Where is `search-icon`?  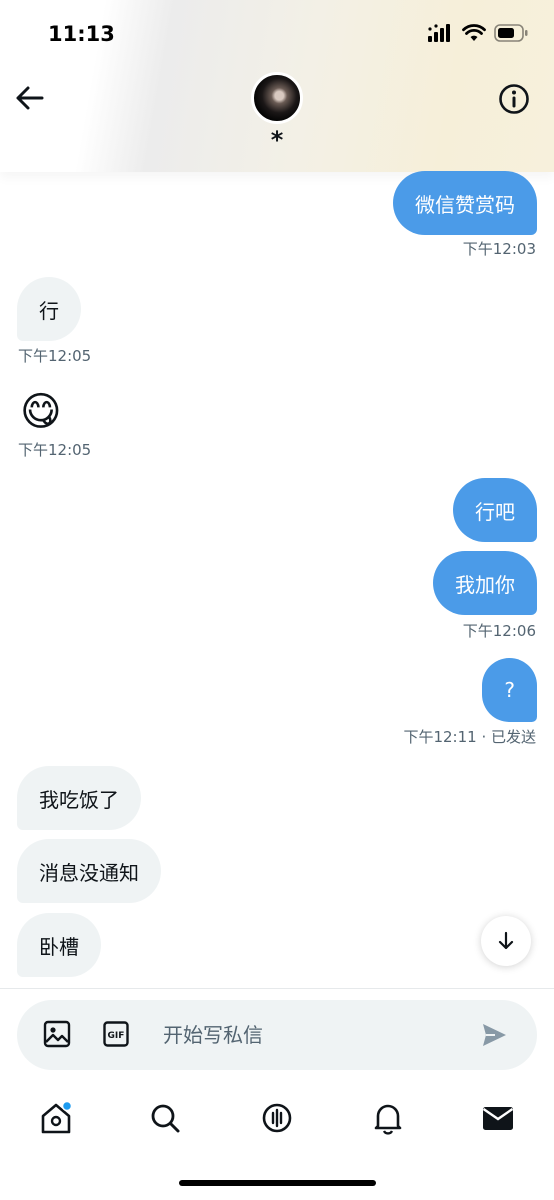 search-icon is located at coordinates (165, 1118).